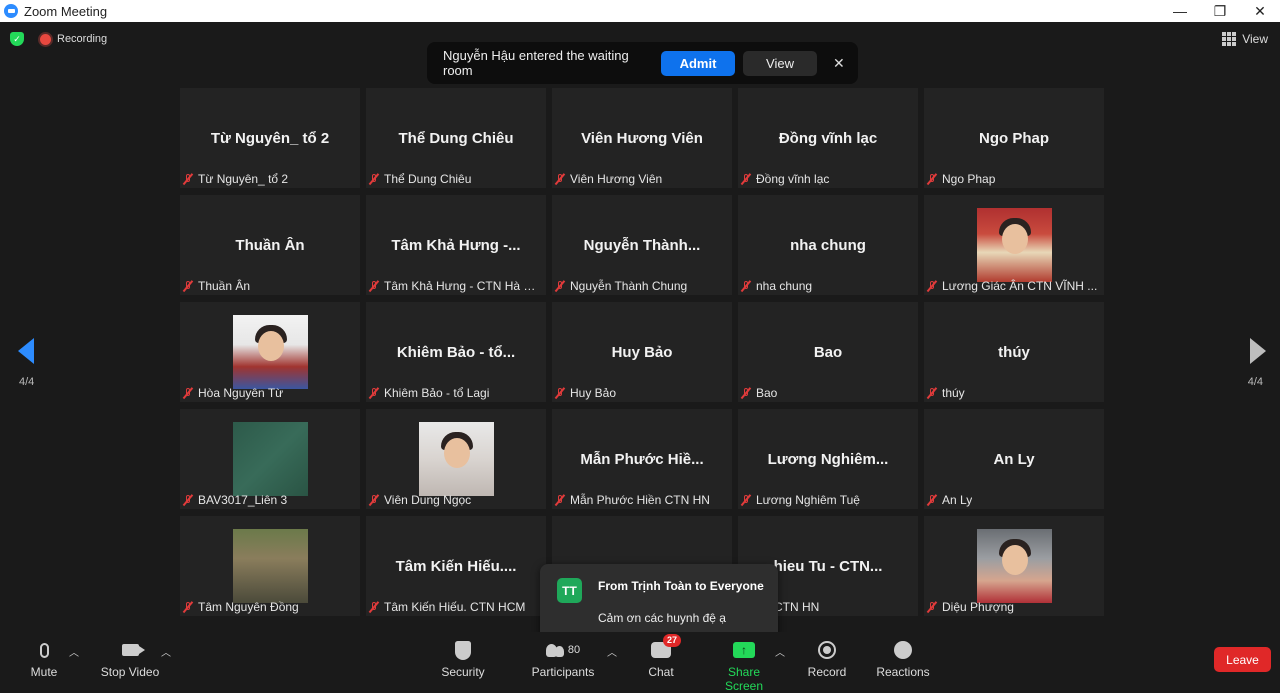 Image resolution: width=1280 pixels, height=693 pixels. Describe the element at coordinates (455, 607) in the screenshot. I see `tile-label: Tâm Kiến Hiếu. CTN HCM` at that location.